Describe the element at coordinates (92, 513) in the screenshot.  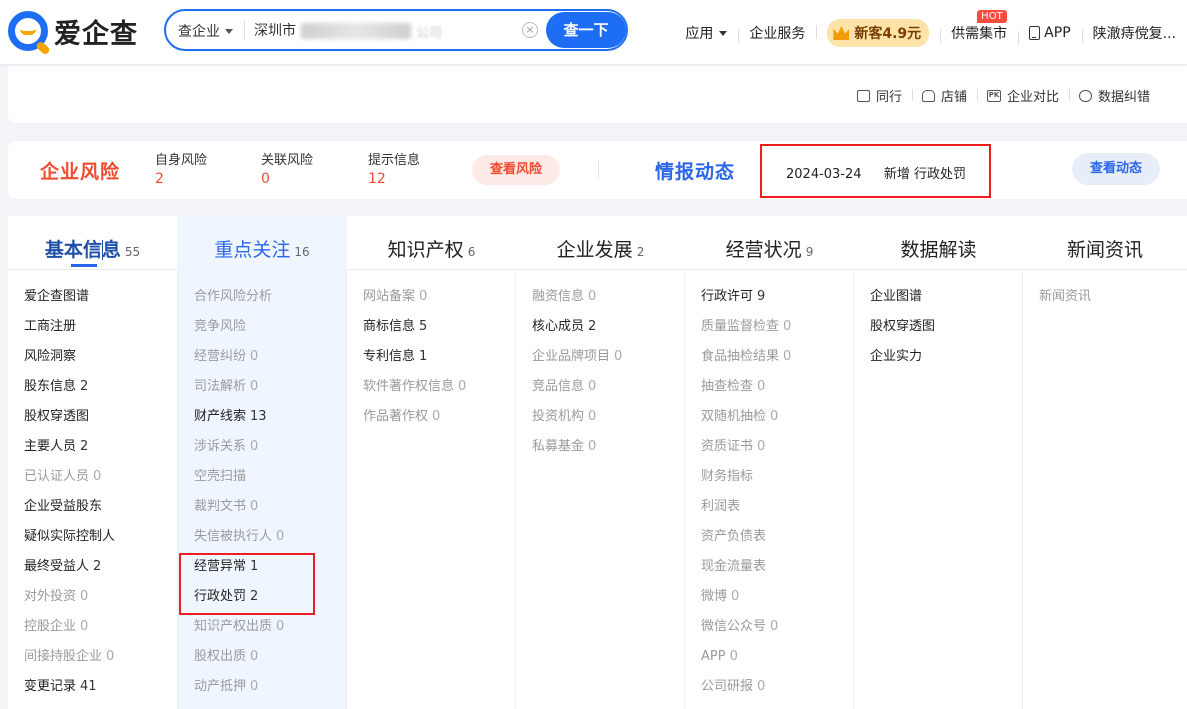
I see `list-item: 企业受益股东` at that location.